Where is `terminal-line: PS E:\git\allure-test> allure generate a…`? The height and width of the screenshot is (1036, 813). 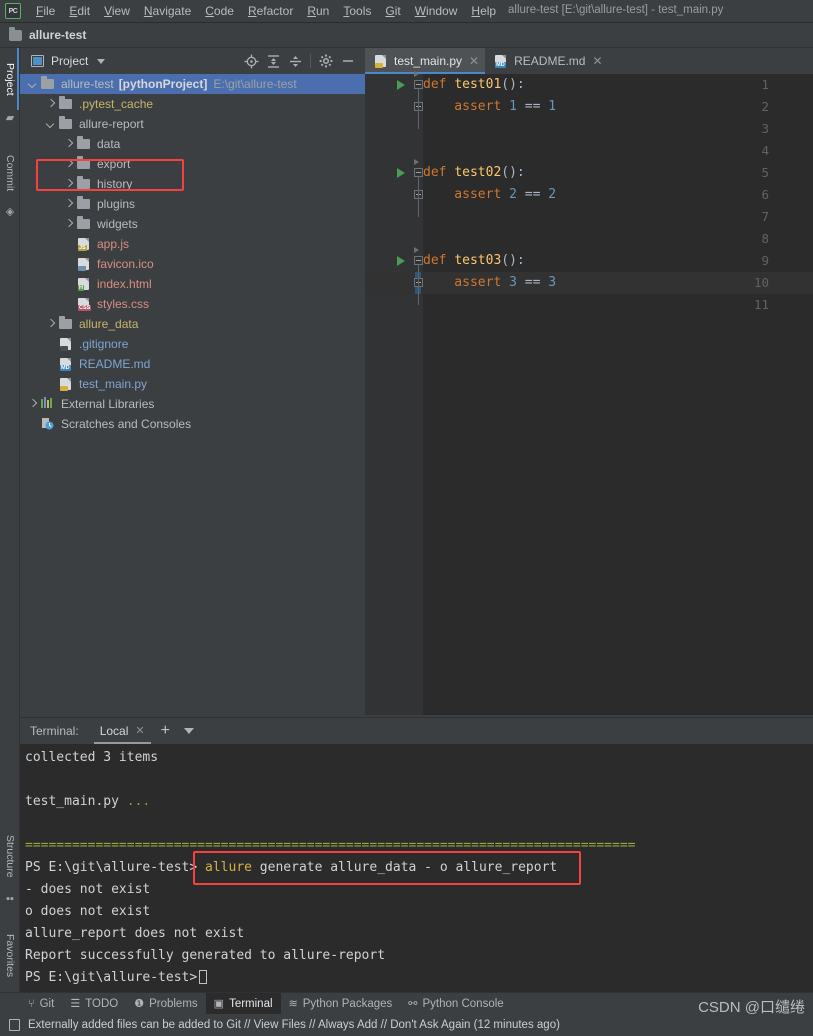
terminal-line: PS E:\git\allure-test> allure generate a… is located at coordinates (291, 867).